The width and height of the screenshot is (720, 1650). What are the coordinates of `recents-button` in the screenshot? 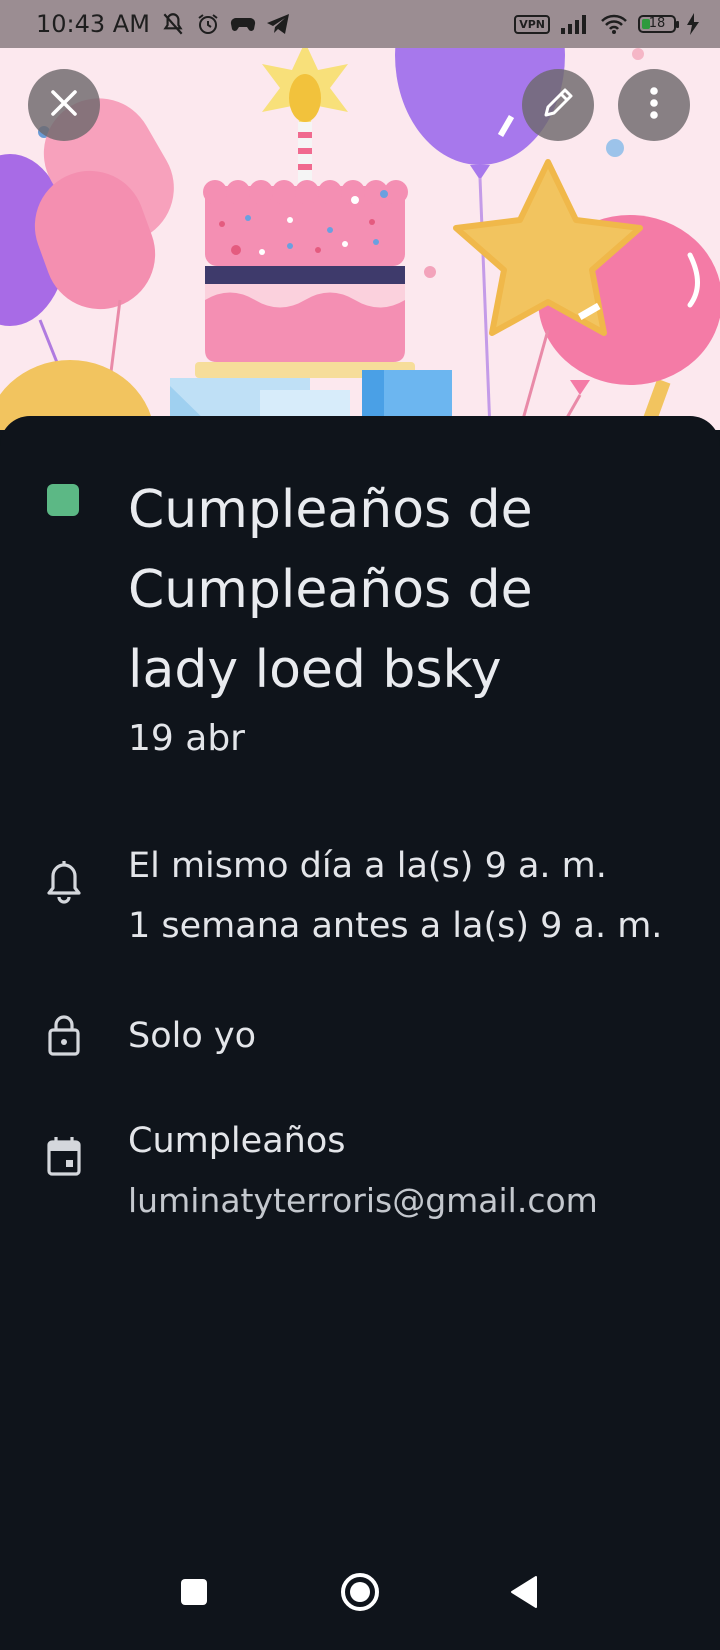 It's located at (194, 1594).